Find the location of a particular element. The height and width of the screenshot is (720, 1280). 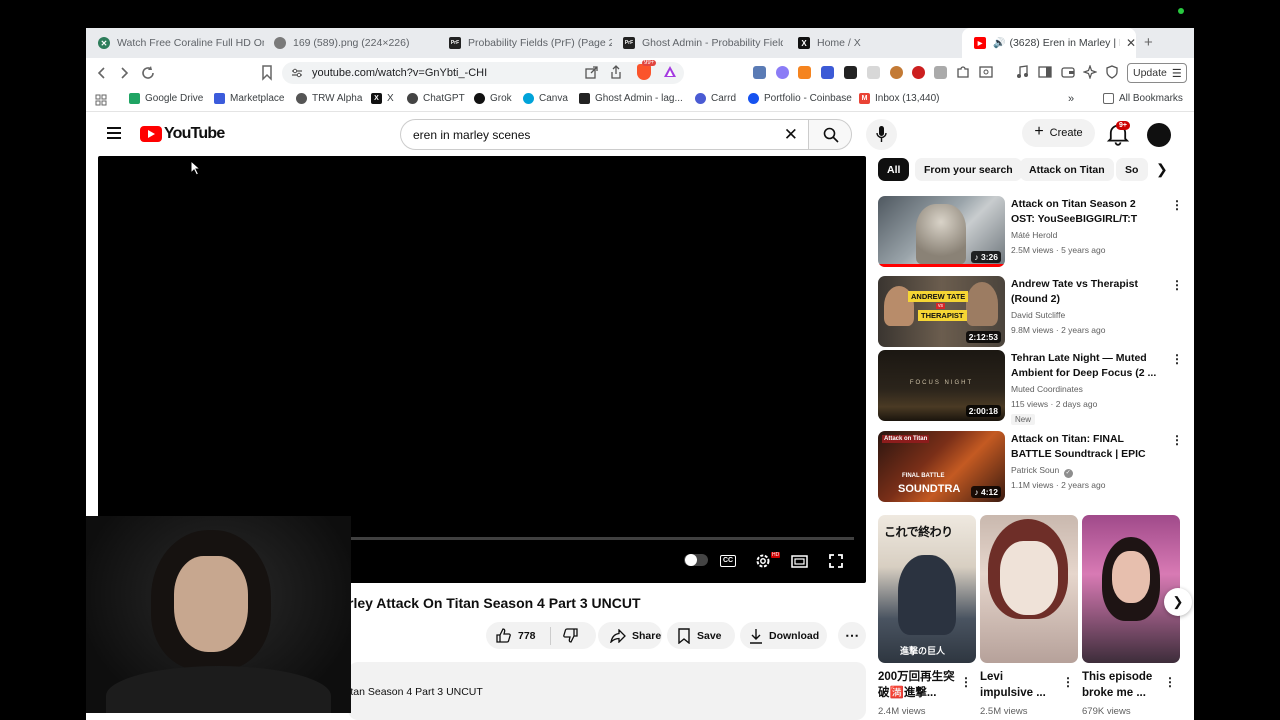

update-button: Update ☰ is located at coordinates (1157, 73).